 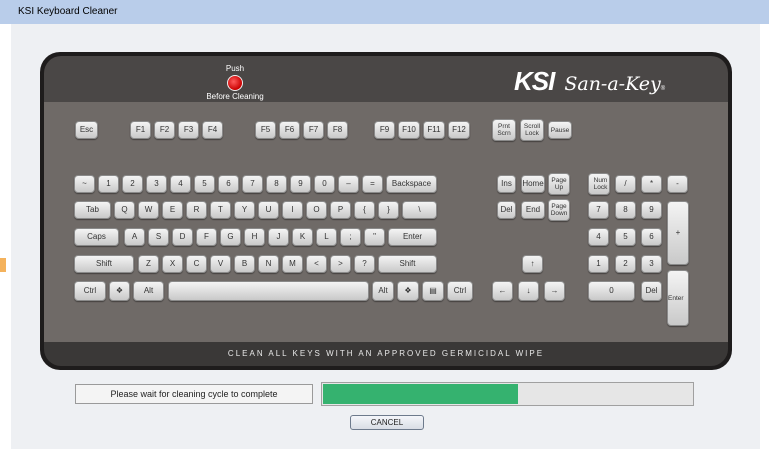 I want to click on key-n0: 0, so click(x=324, y=184).